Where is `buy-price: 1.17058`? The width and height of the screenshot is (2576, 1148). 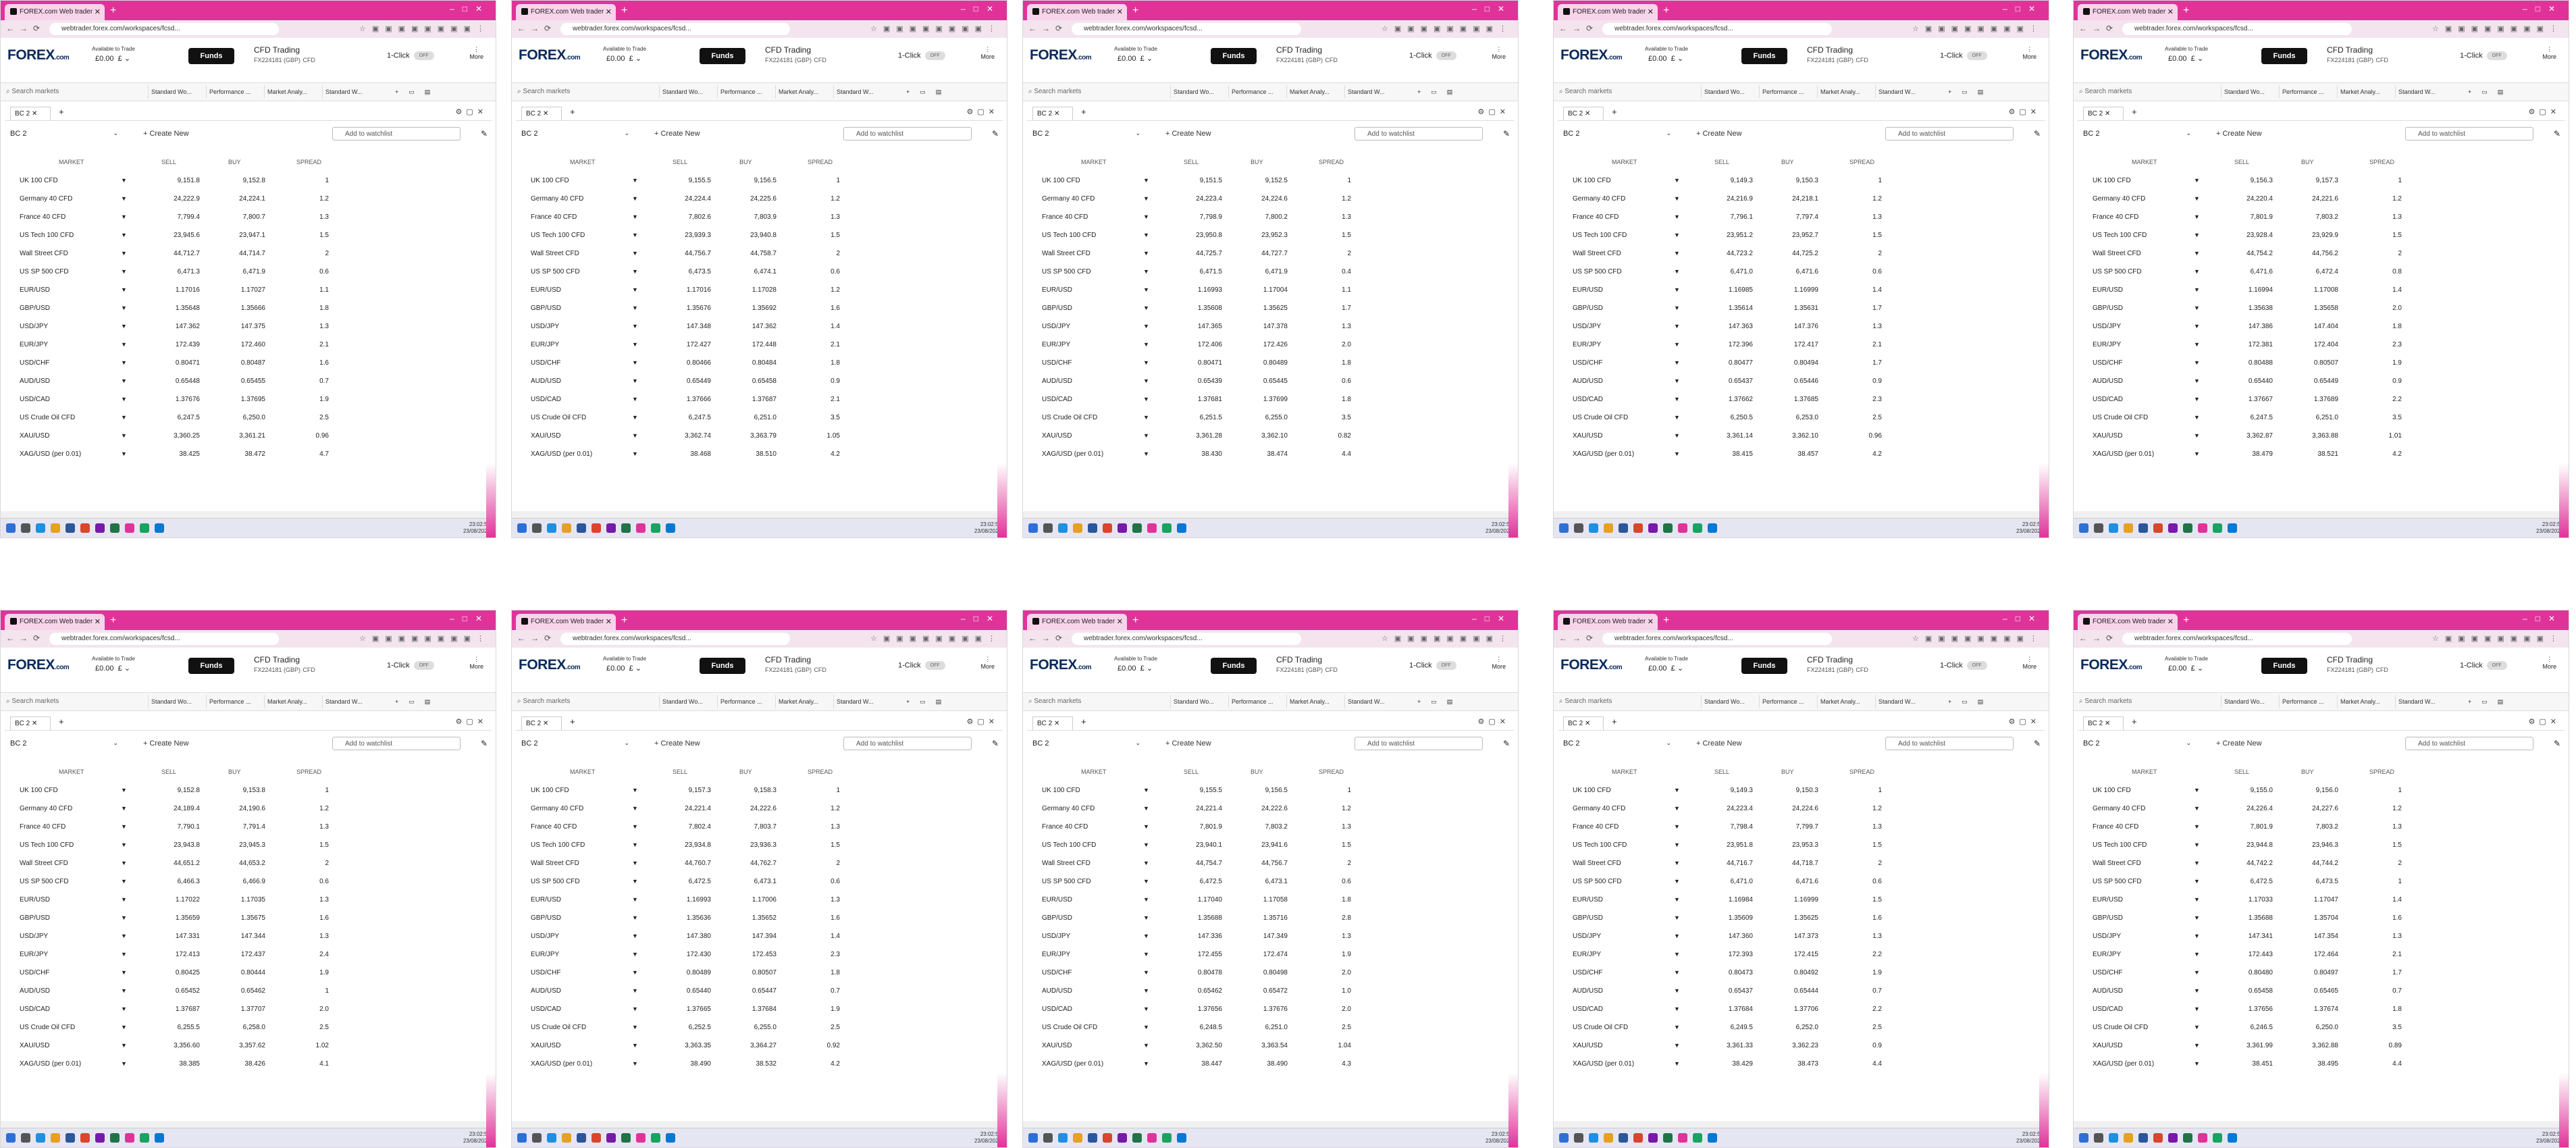 buy-price: 1.17058 is located at coordinates (1259, 900).